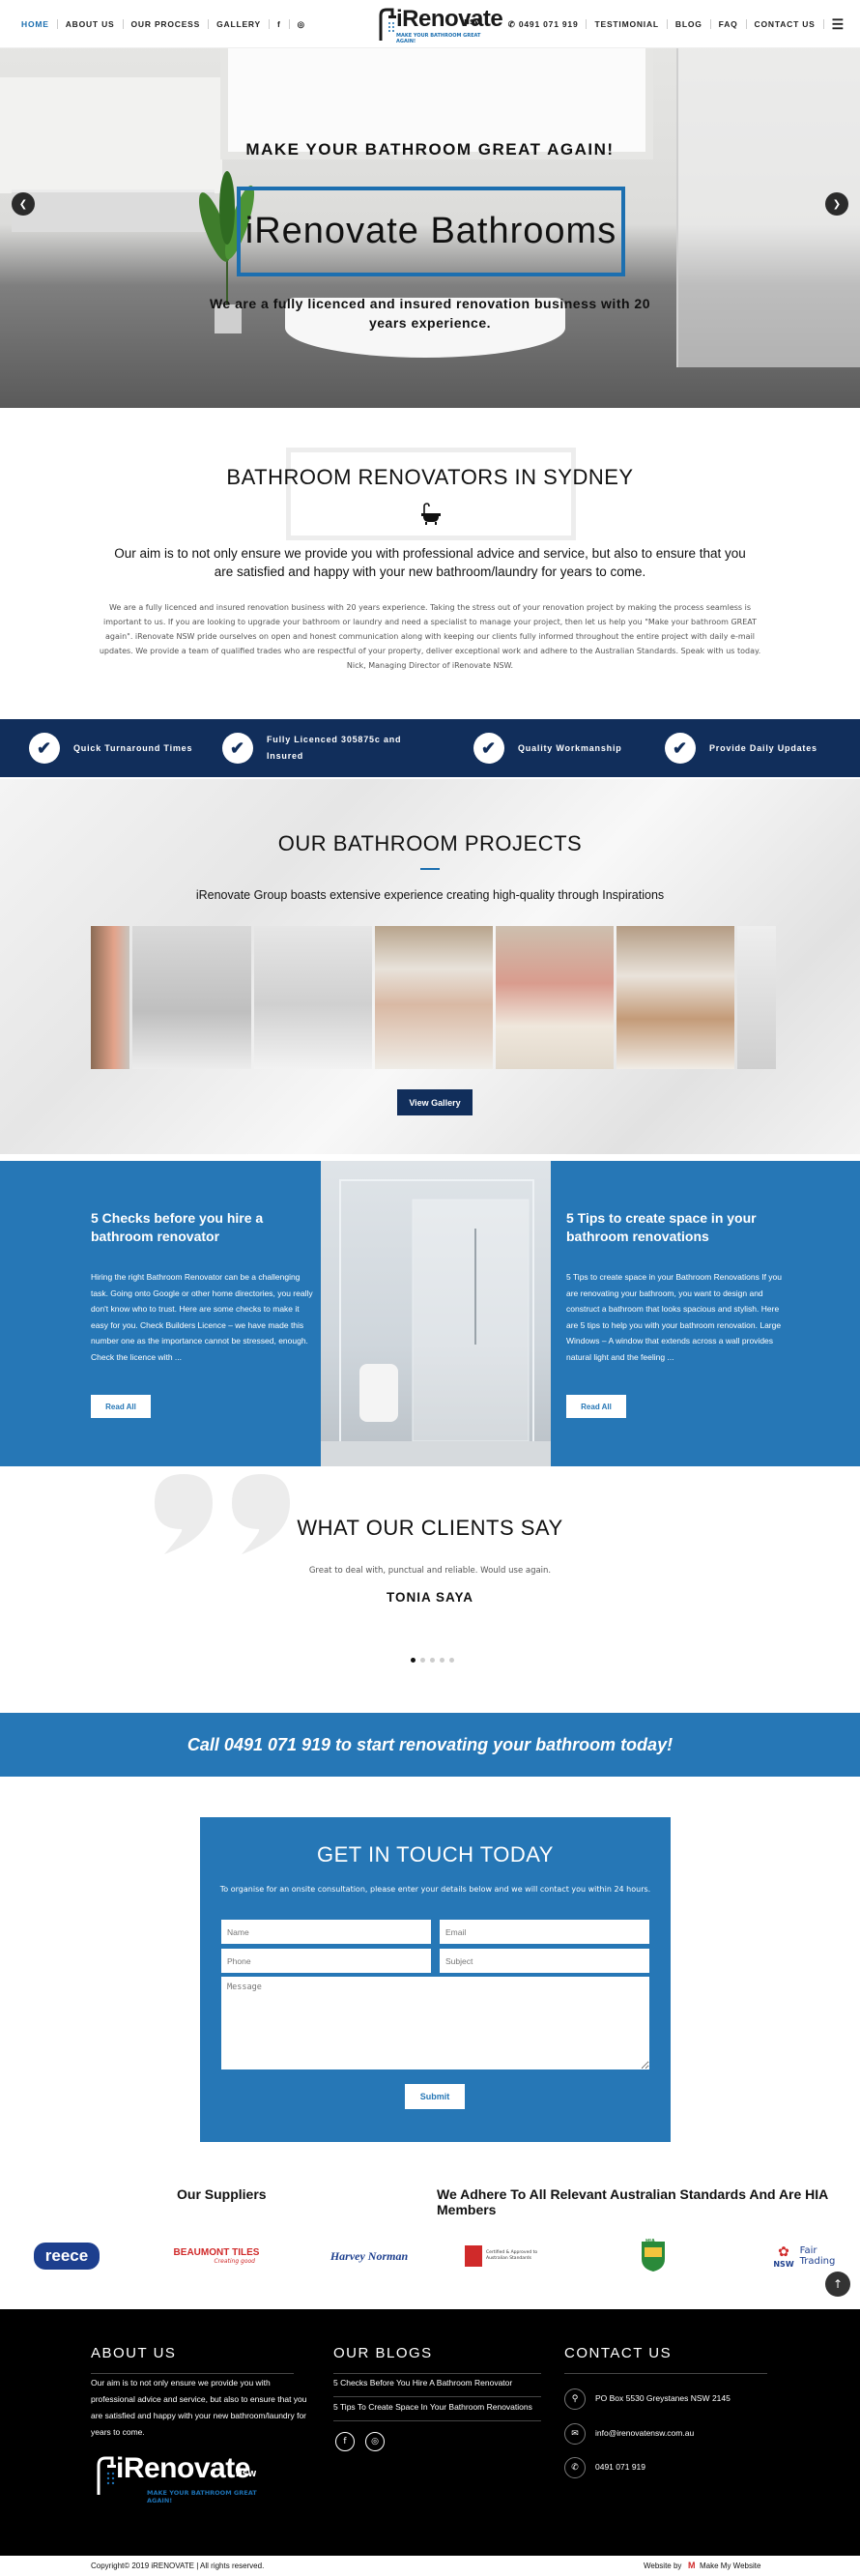  Describe the element at coordinates (437, 2373) in the screenshot. I see `footer-divider` at that location.